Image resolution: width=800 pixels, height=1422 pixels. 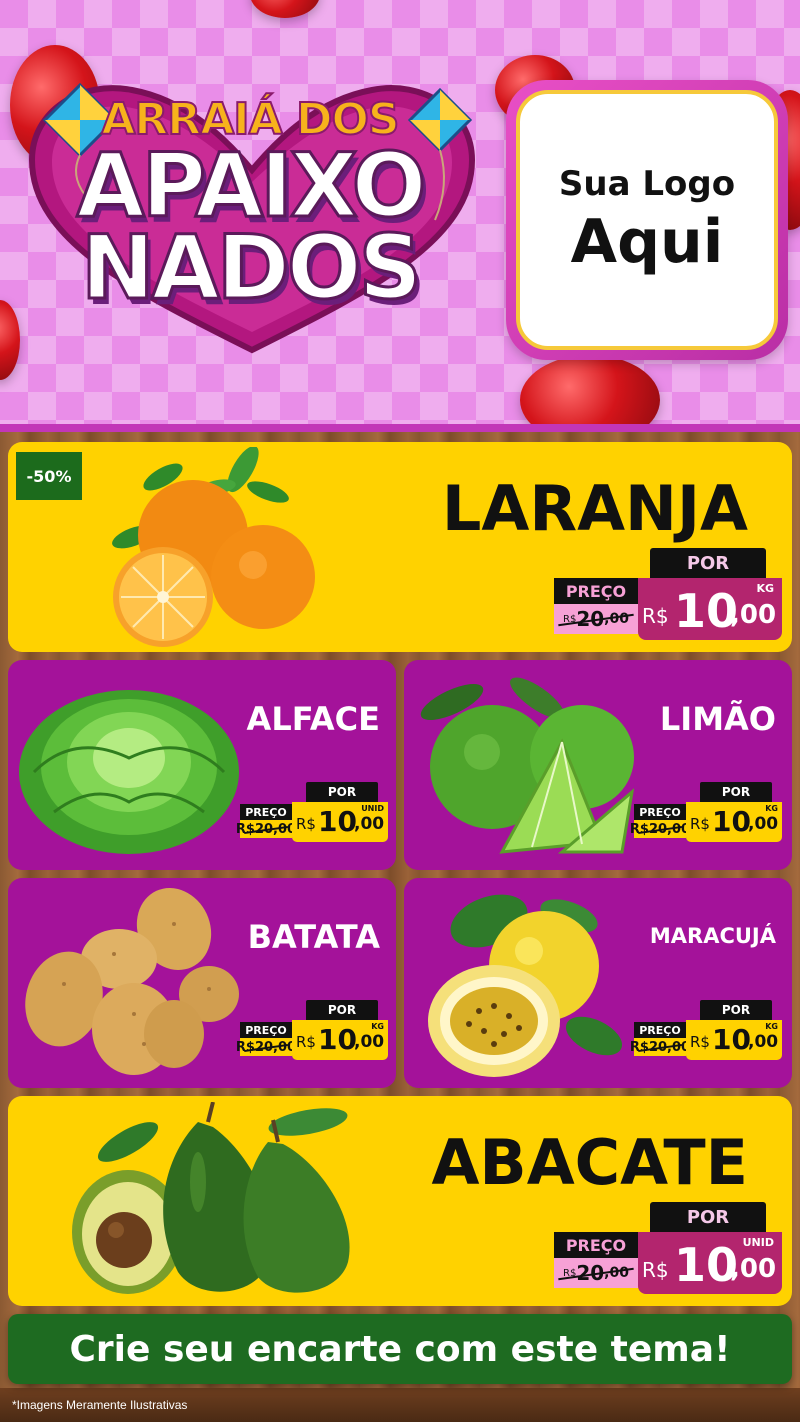 I want to click on product-name: ALFACE, so click(x=313, y=719).